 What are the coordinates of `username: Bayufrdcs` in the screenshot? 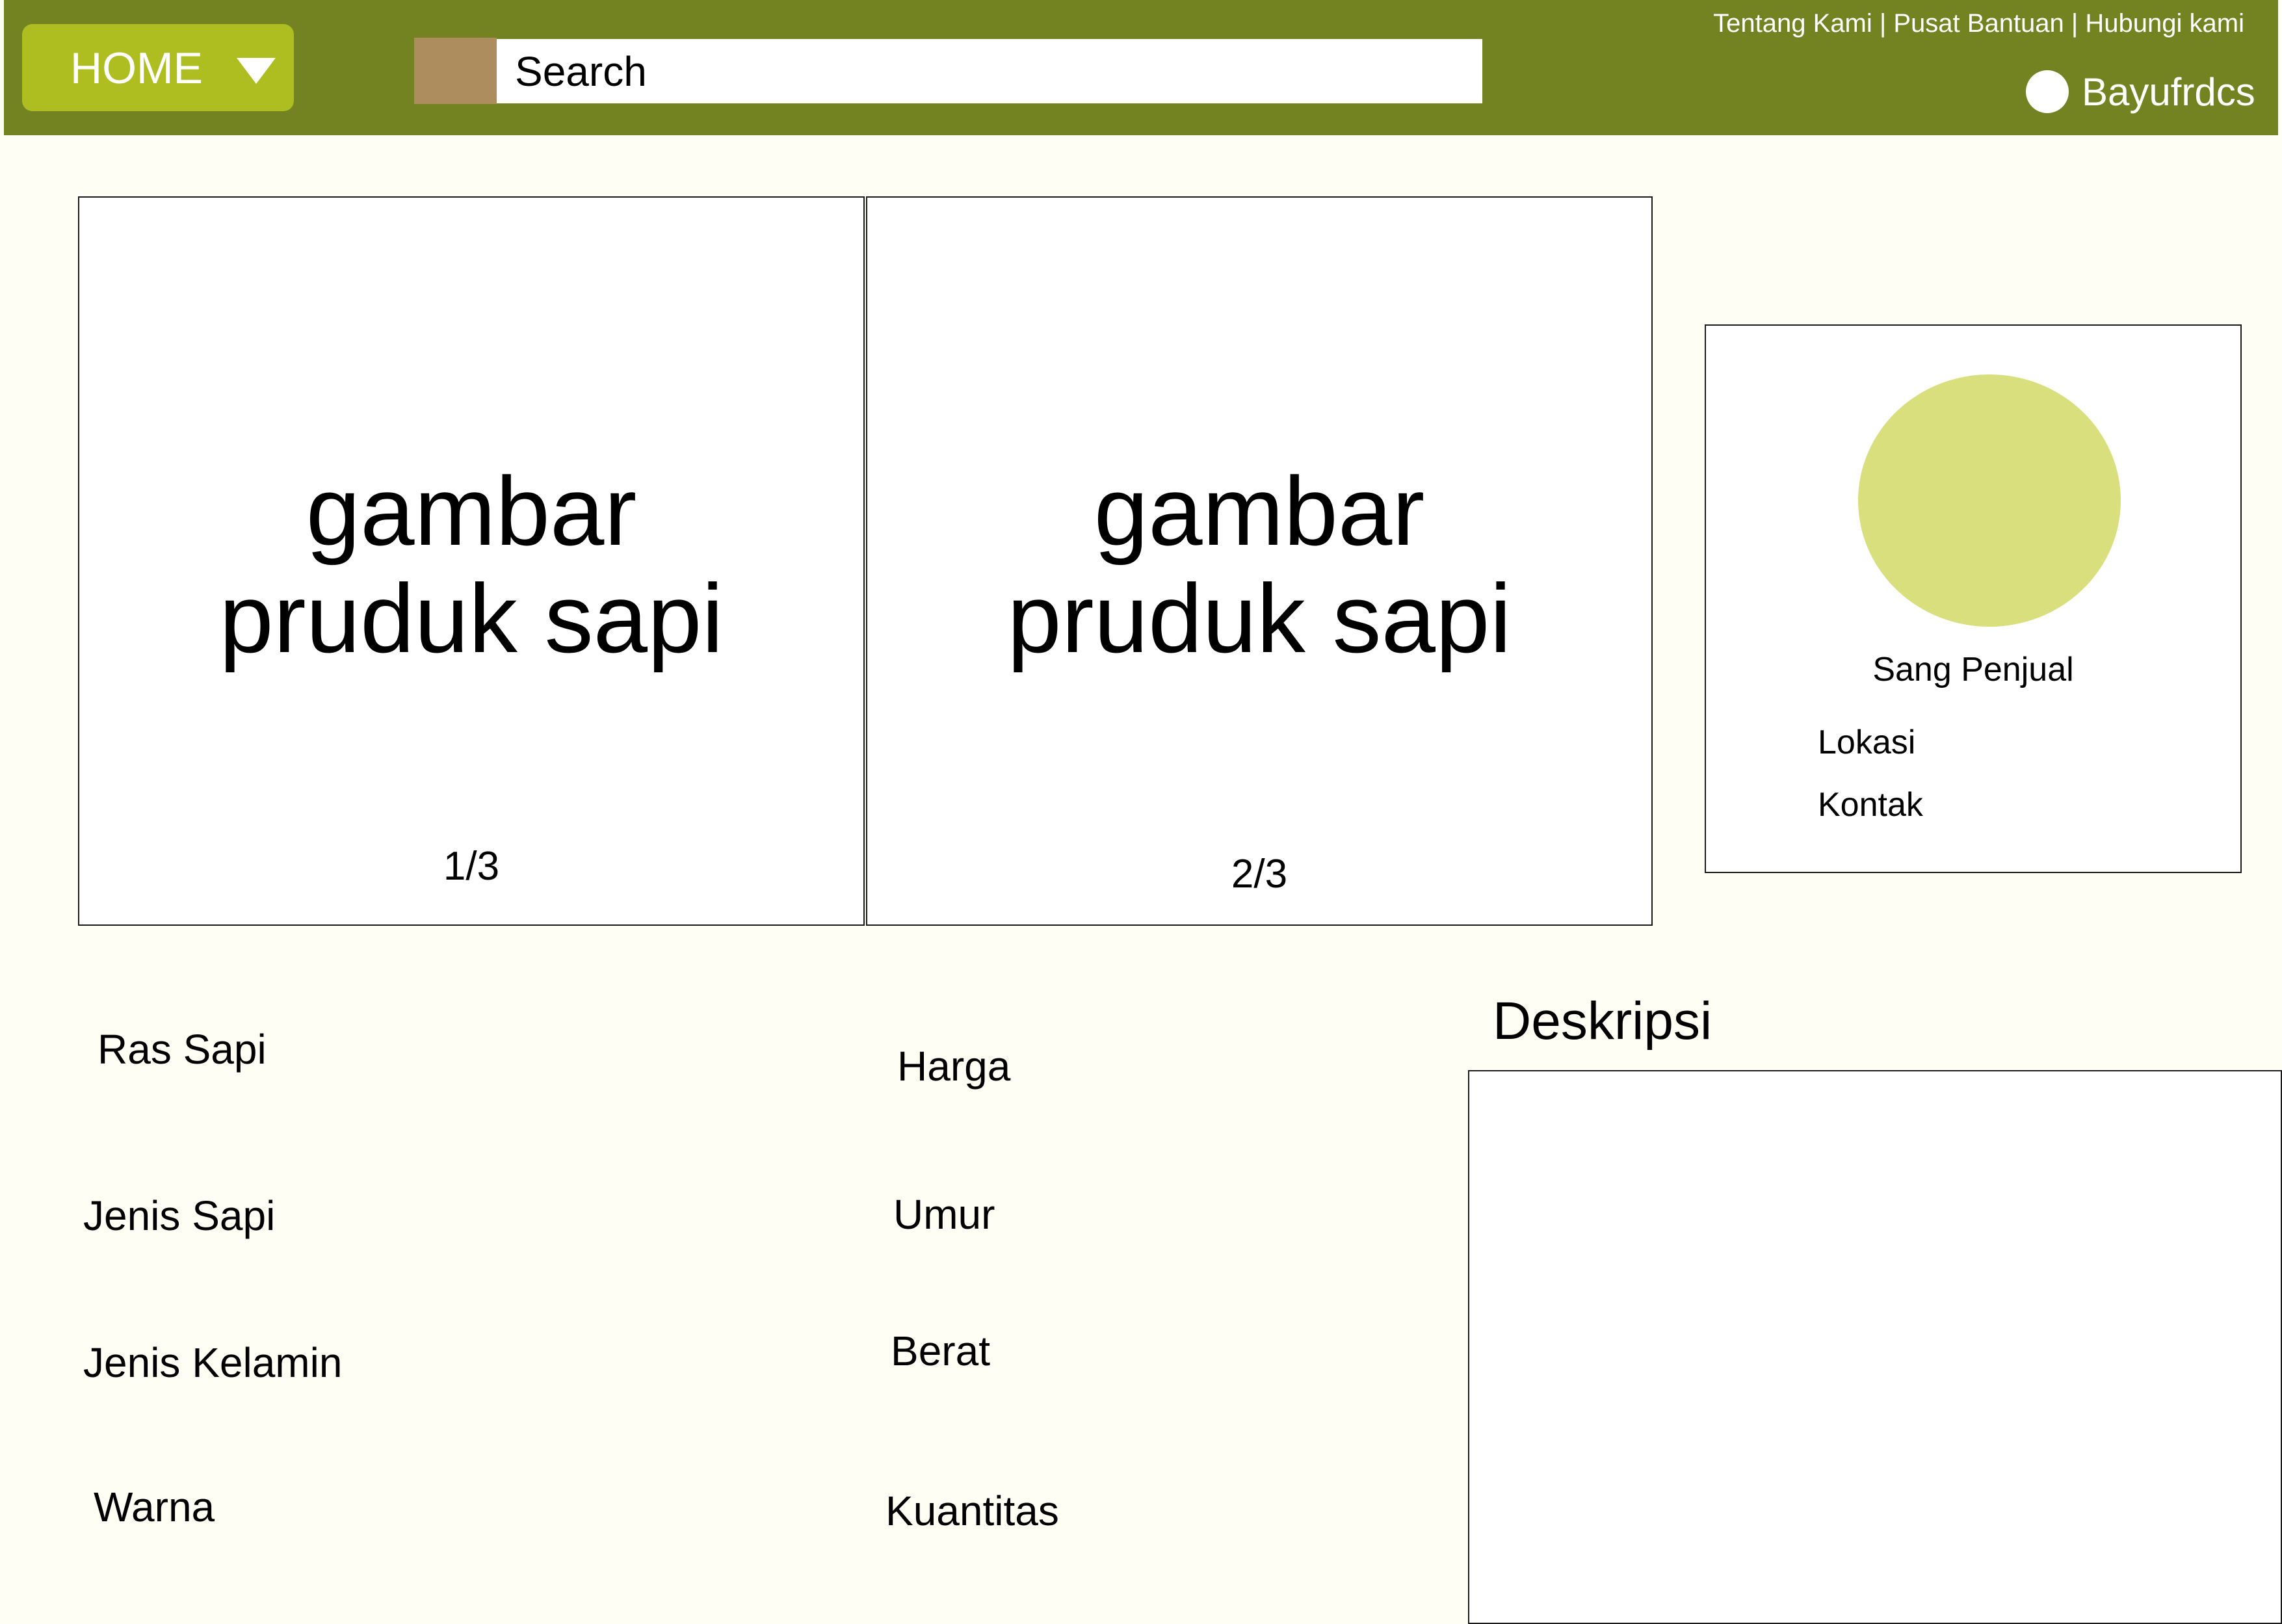 It's located at (2168, 92).